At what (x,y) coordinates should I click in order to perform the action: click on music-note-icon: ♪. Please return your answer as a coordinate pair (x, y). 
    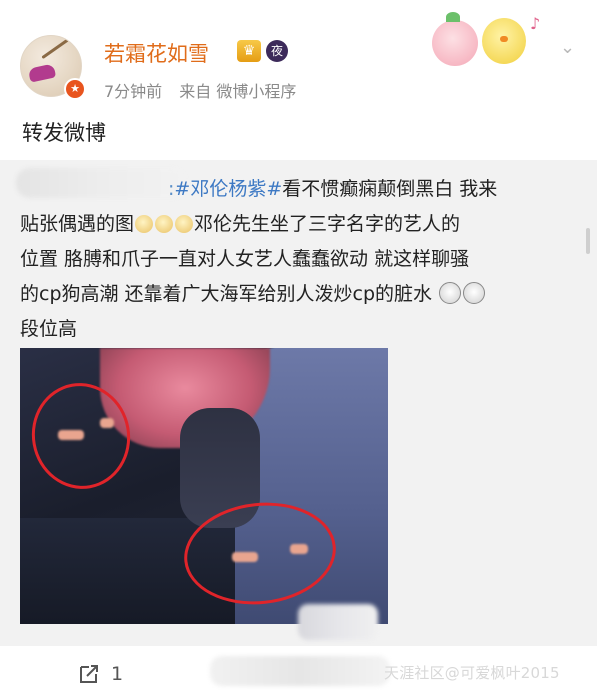
    Looking at the image, I should click on (535, 23).